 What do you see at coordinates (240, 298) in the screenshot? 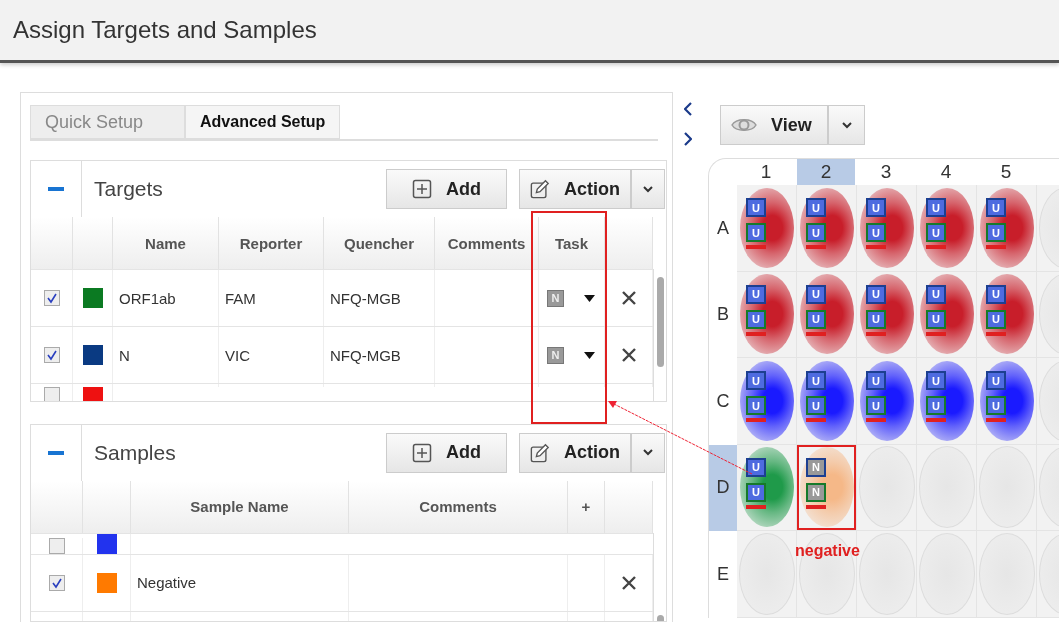
I see `table-cell: FAM` at bounding box center [240, 298].